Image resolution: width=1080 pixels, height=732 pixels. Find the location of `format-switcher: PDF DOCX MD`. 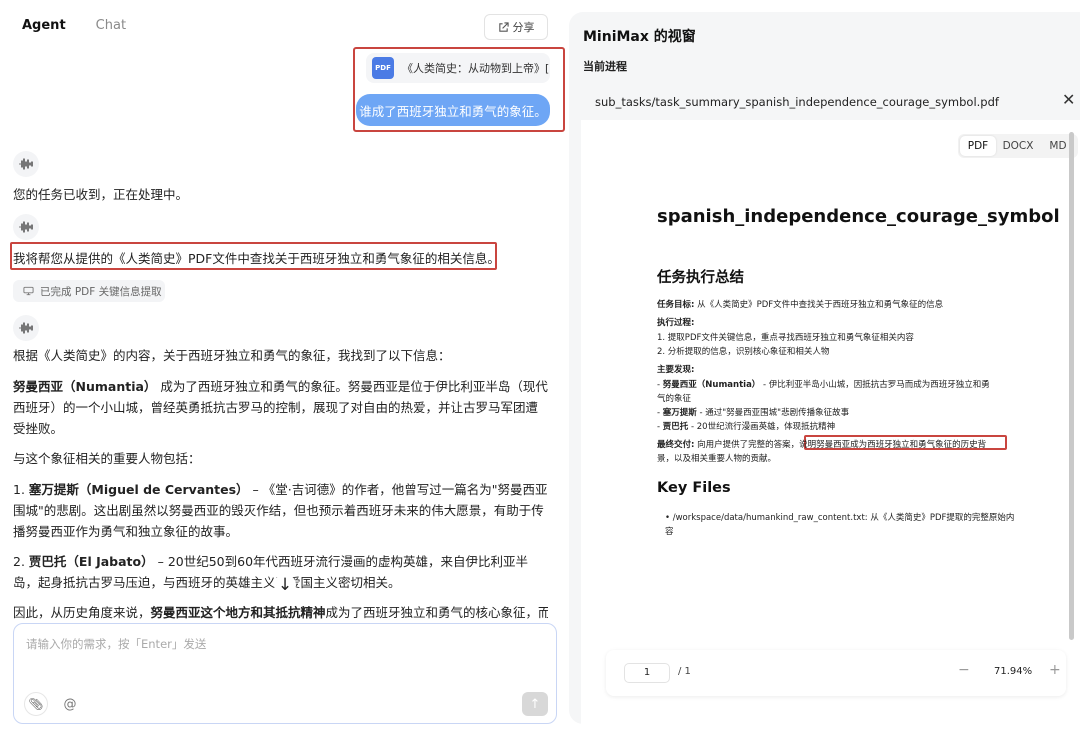

format-switcher: PDF DOCX MD is located at coordinates (1018, 146).